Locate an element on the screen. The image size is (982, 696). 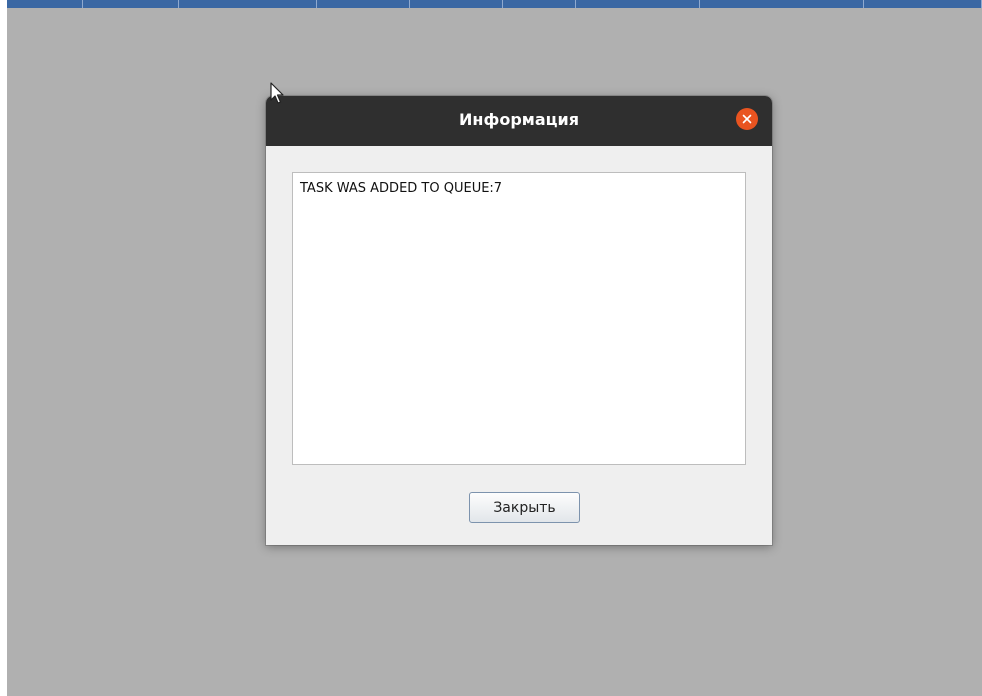
dialog-titlebar: Информация is located at coordinates (519, 121).